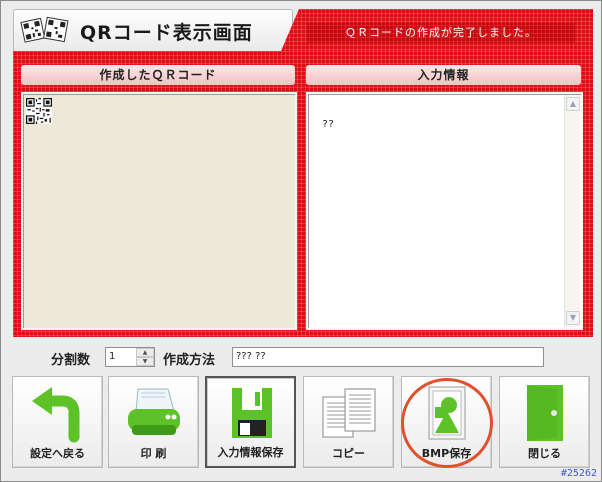 Image resolution: width=602 pixels, height=482 pixels. Describe the element at coordinates (572, 211) in the screenshot. I see `vertical-scrollbar: ▲ ▼` at that location.